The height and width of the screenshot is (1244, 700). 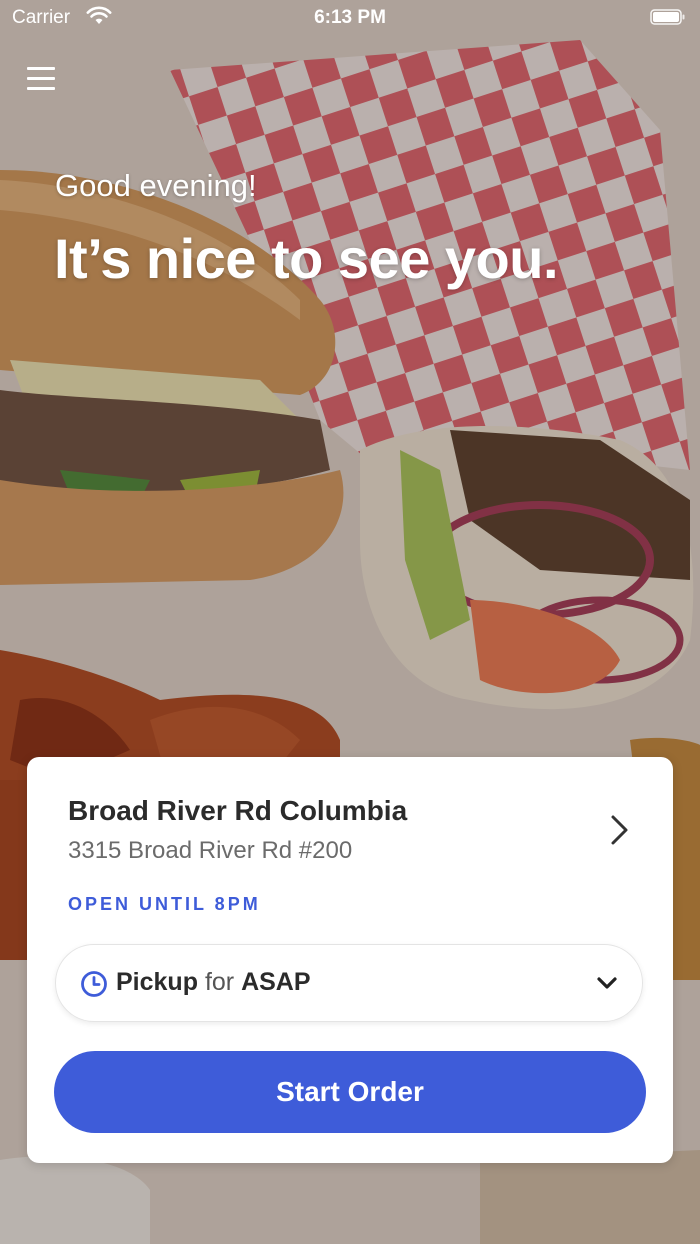 What do you see at coordinates (210, 850) in the screenshot?
I see `location-address: 3315 Broad River Rd #200` at bounding box center [210, 850].